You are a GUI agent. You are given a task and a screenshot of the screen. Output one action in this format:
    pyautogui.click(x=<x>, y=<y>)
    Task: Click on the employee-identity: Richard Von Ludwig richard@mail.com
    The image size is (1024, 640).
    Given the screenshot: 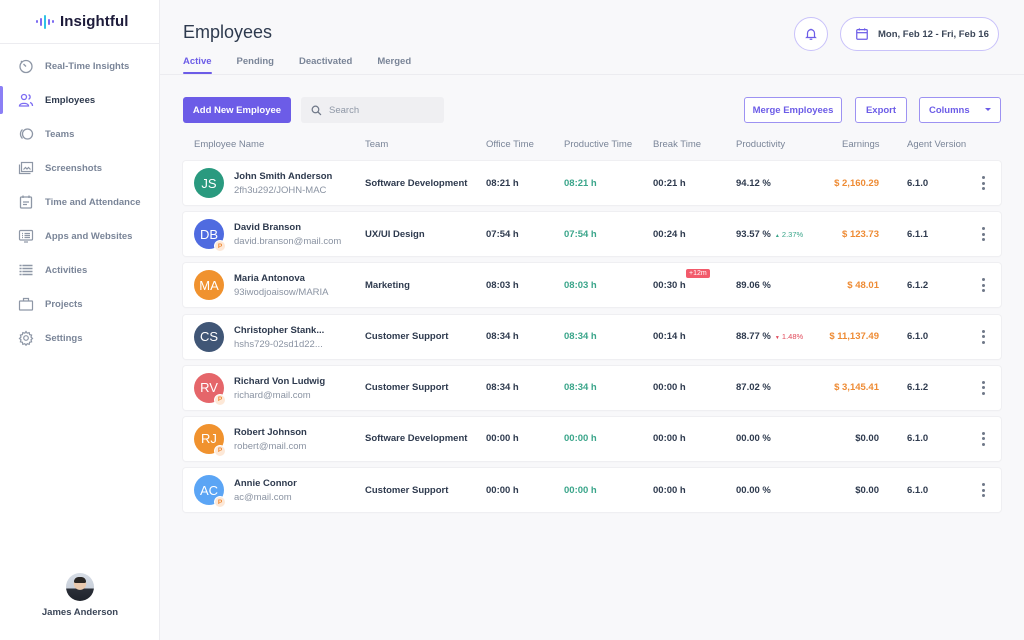 What is the action you would take?
    pyautogui.click(x=279, y=389)
    